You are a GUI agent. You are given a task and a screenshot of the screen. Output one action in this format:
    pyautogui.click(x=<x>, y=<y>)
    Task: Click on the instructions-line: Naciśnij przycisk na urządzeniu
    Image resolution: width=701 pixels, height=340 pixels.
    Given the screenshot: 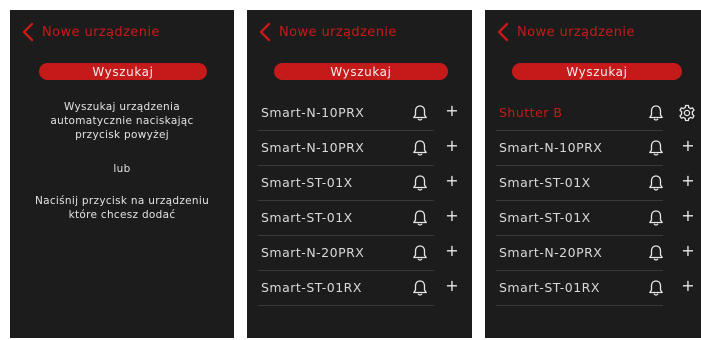 What is the action you would take?
    pyautogui.click(x=122, y=201)
    